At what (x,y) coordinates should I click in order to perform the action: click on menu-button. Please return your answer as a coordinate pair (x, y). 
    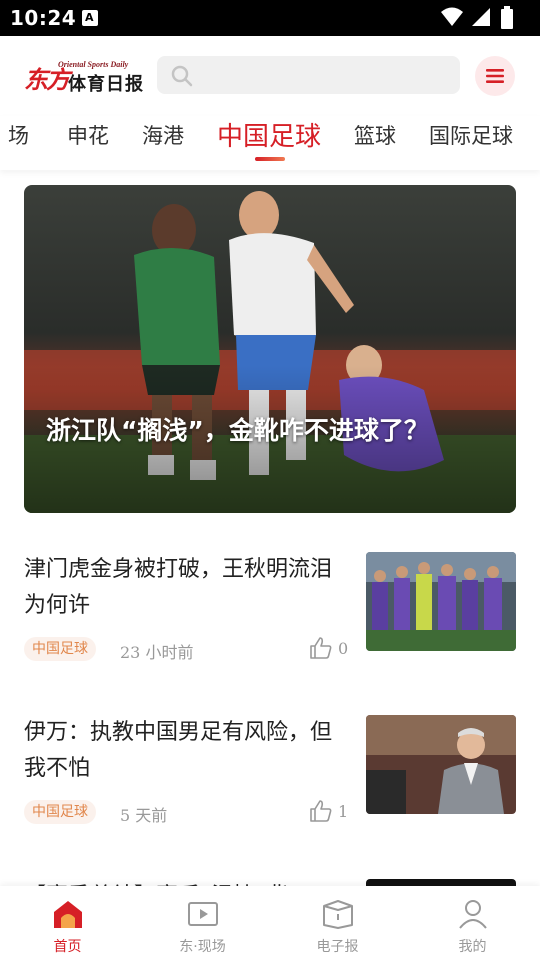
    Looking at the image, I should click on (495, 76).